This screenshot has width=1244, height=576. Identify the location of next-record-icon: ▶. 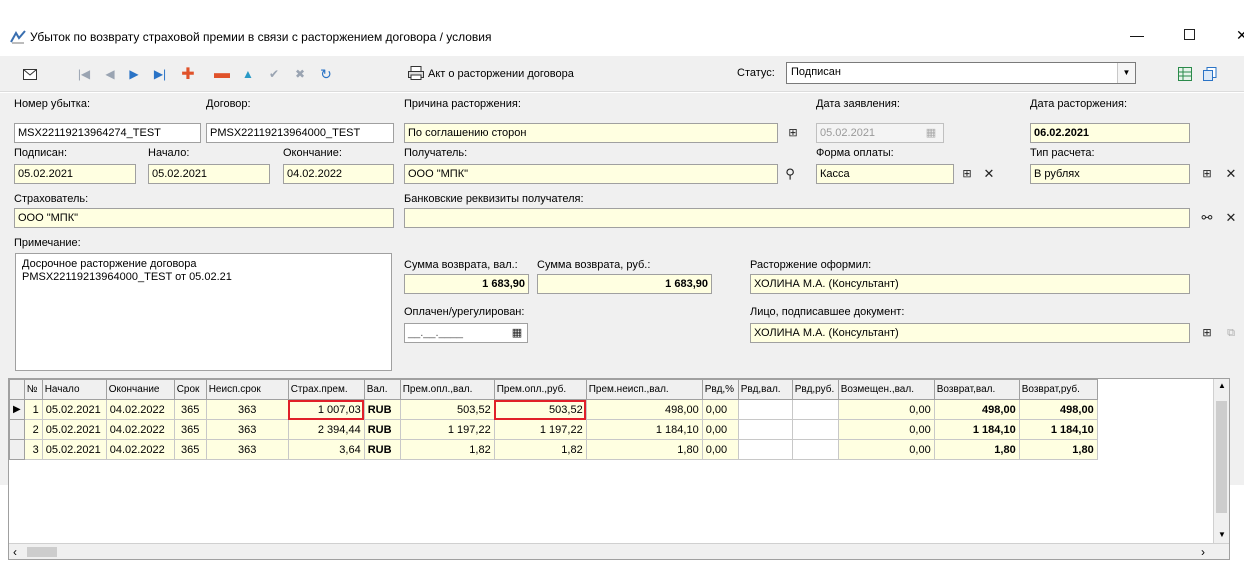
(134, 74).